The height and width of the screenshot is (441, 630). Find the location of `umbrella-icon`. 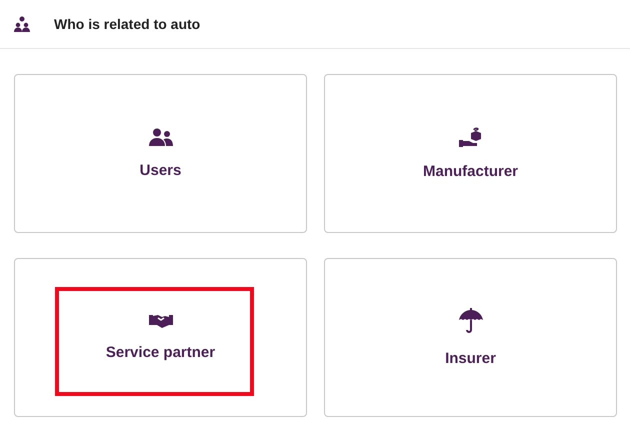

umbrella-icon is located at coordinates (470, 321).